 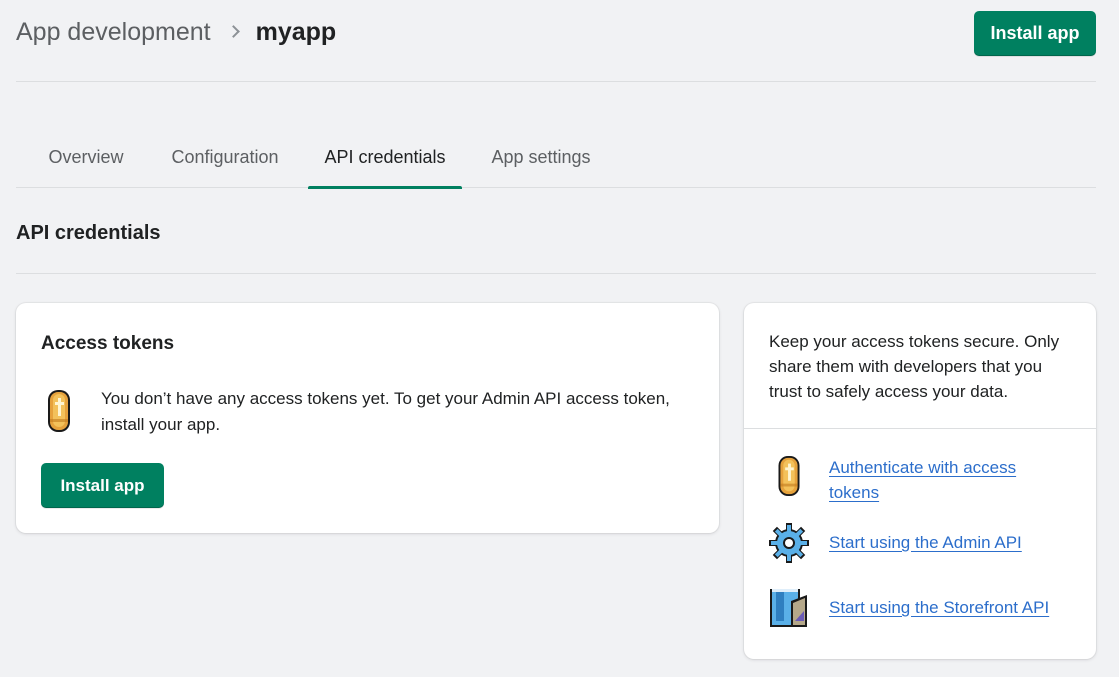 What do you see at coordinates (86, 159) in the screenshot?
I see `tab-overview: Overview` at bounding box center [86, 159].